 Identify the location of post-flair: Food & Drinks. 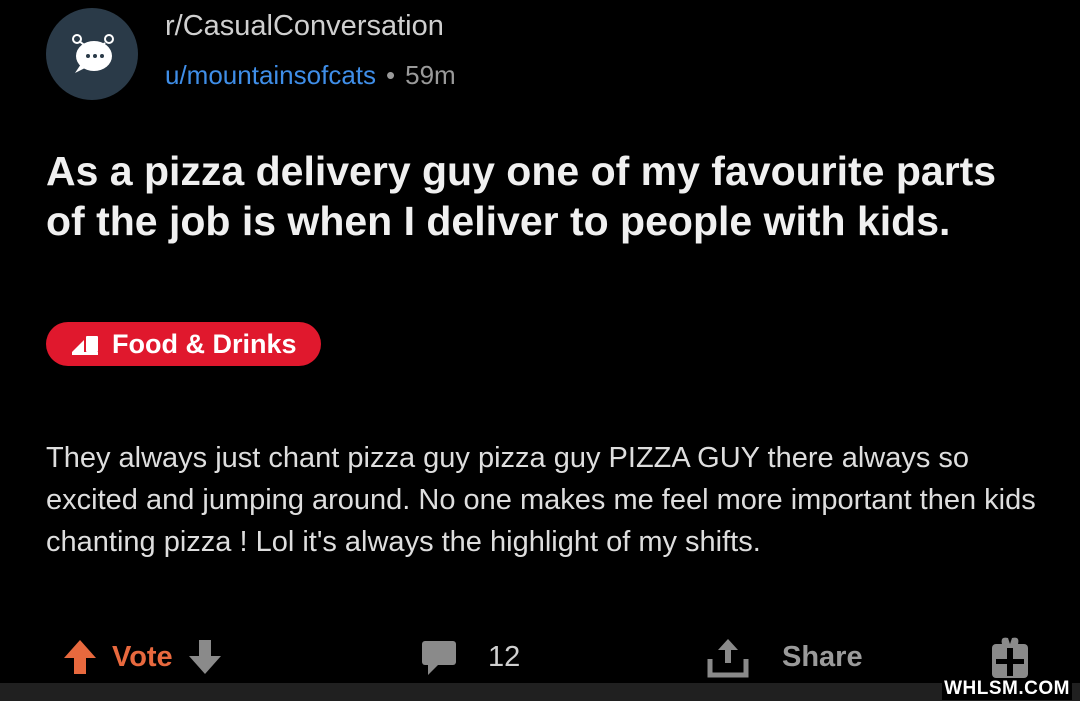
(183, 344).